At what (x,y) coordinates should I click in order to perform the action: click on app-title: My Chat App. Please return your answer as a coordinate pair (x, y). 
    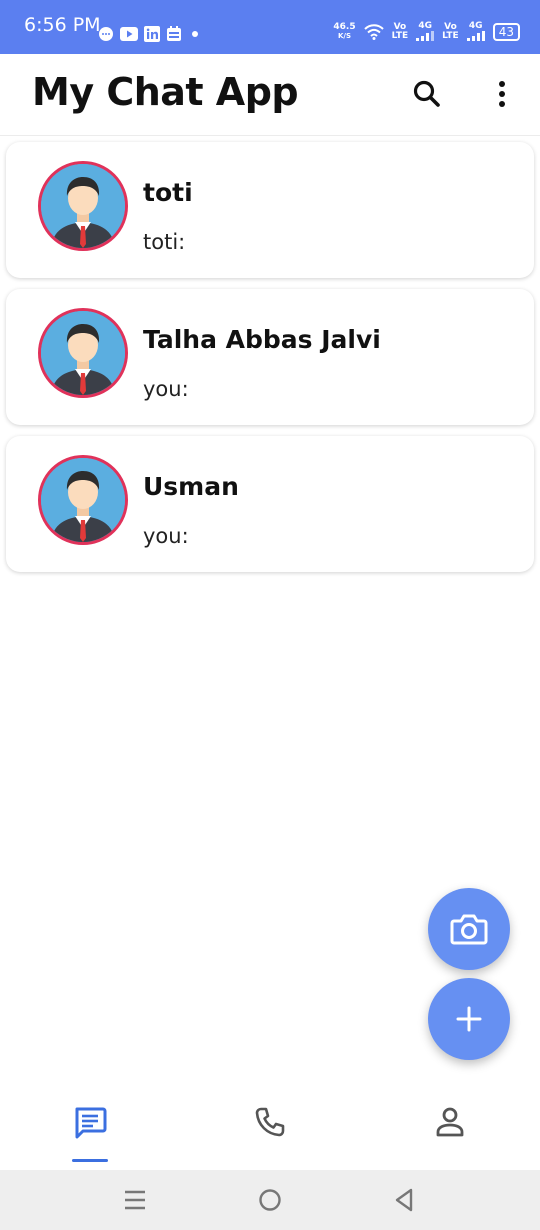
    Looking at the image, I should click on (165, 92).